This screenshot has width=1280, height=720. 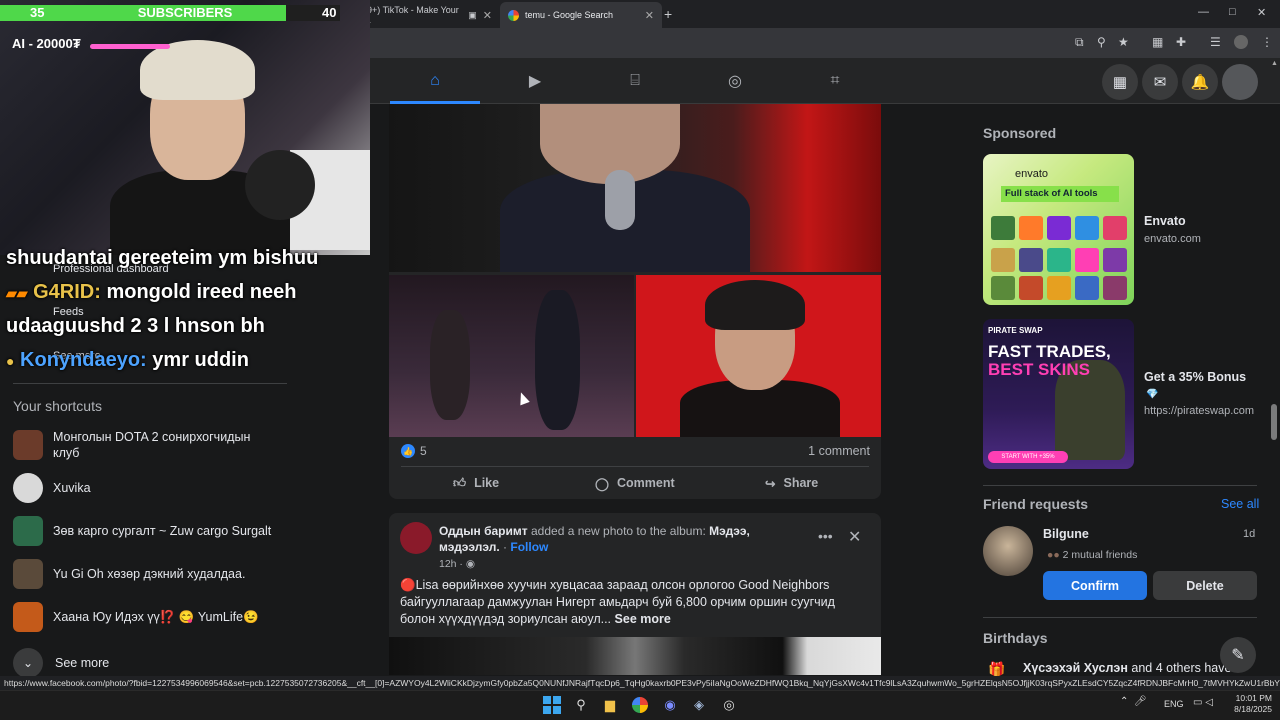 I want to click on new-message-button: ✎, so click(x=1238, y=655).